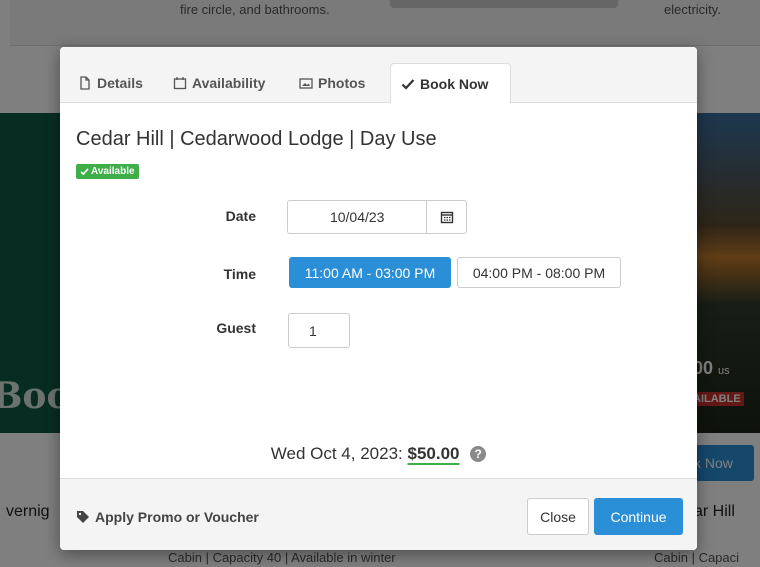 This screenshot has width=760, height=567. Describe the element at coordinates (83, 517) in the screenshot. I see `tag-icon` at that location.